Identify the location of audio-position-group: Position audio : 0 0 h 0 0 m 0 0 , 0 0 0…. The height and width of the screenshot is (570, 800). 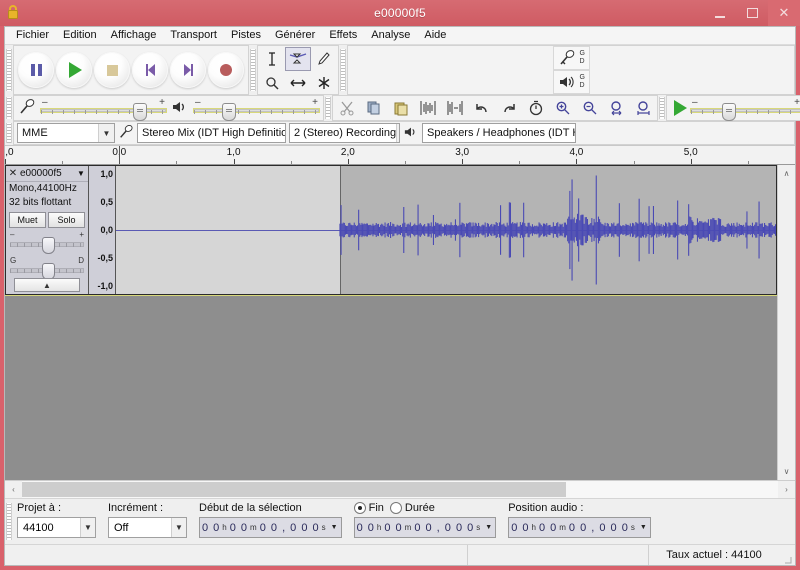
(581, 521).